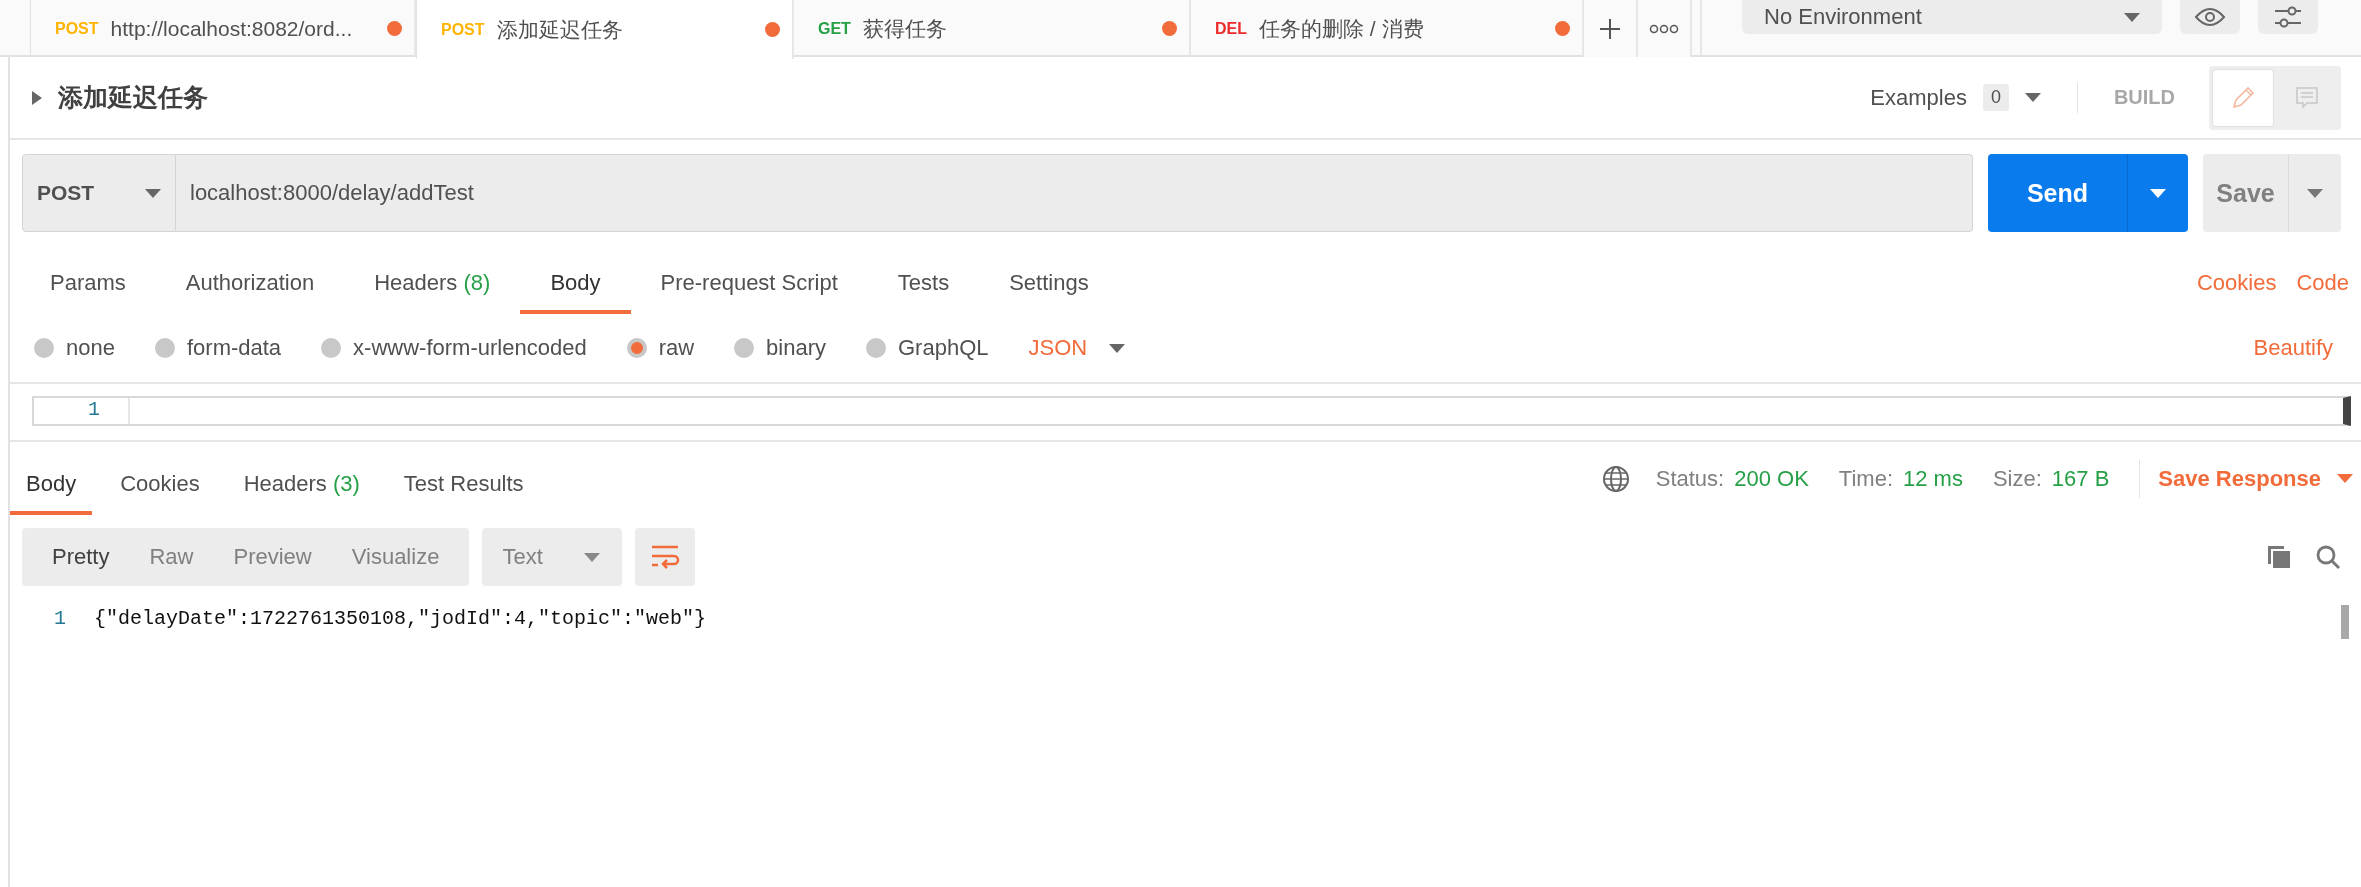 Image resolution: width=2361 pixels, height=887 pixels. I want to click on request-name: 添加延迟任务, so click(133, 97).